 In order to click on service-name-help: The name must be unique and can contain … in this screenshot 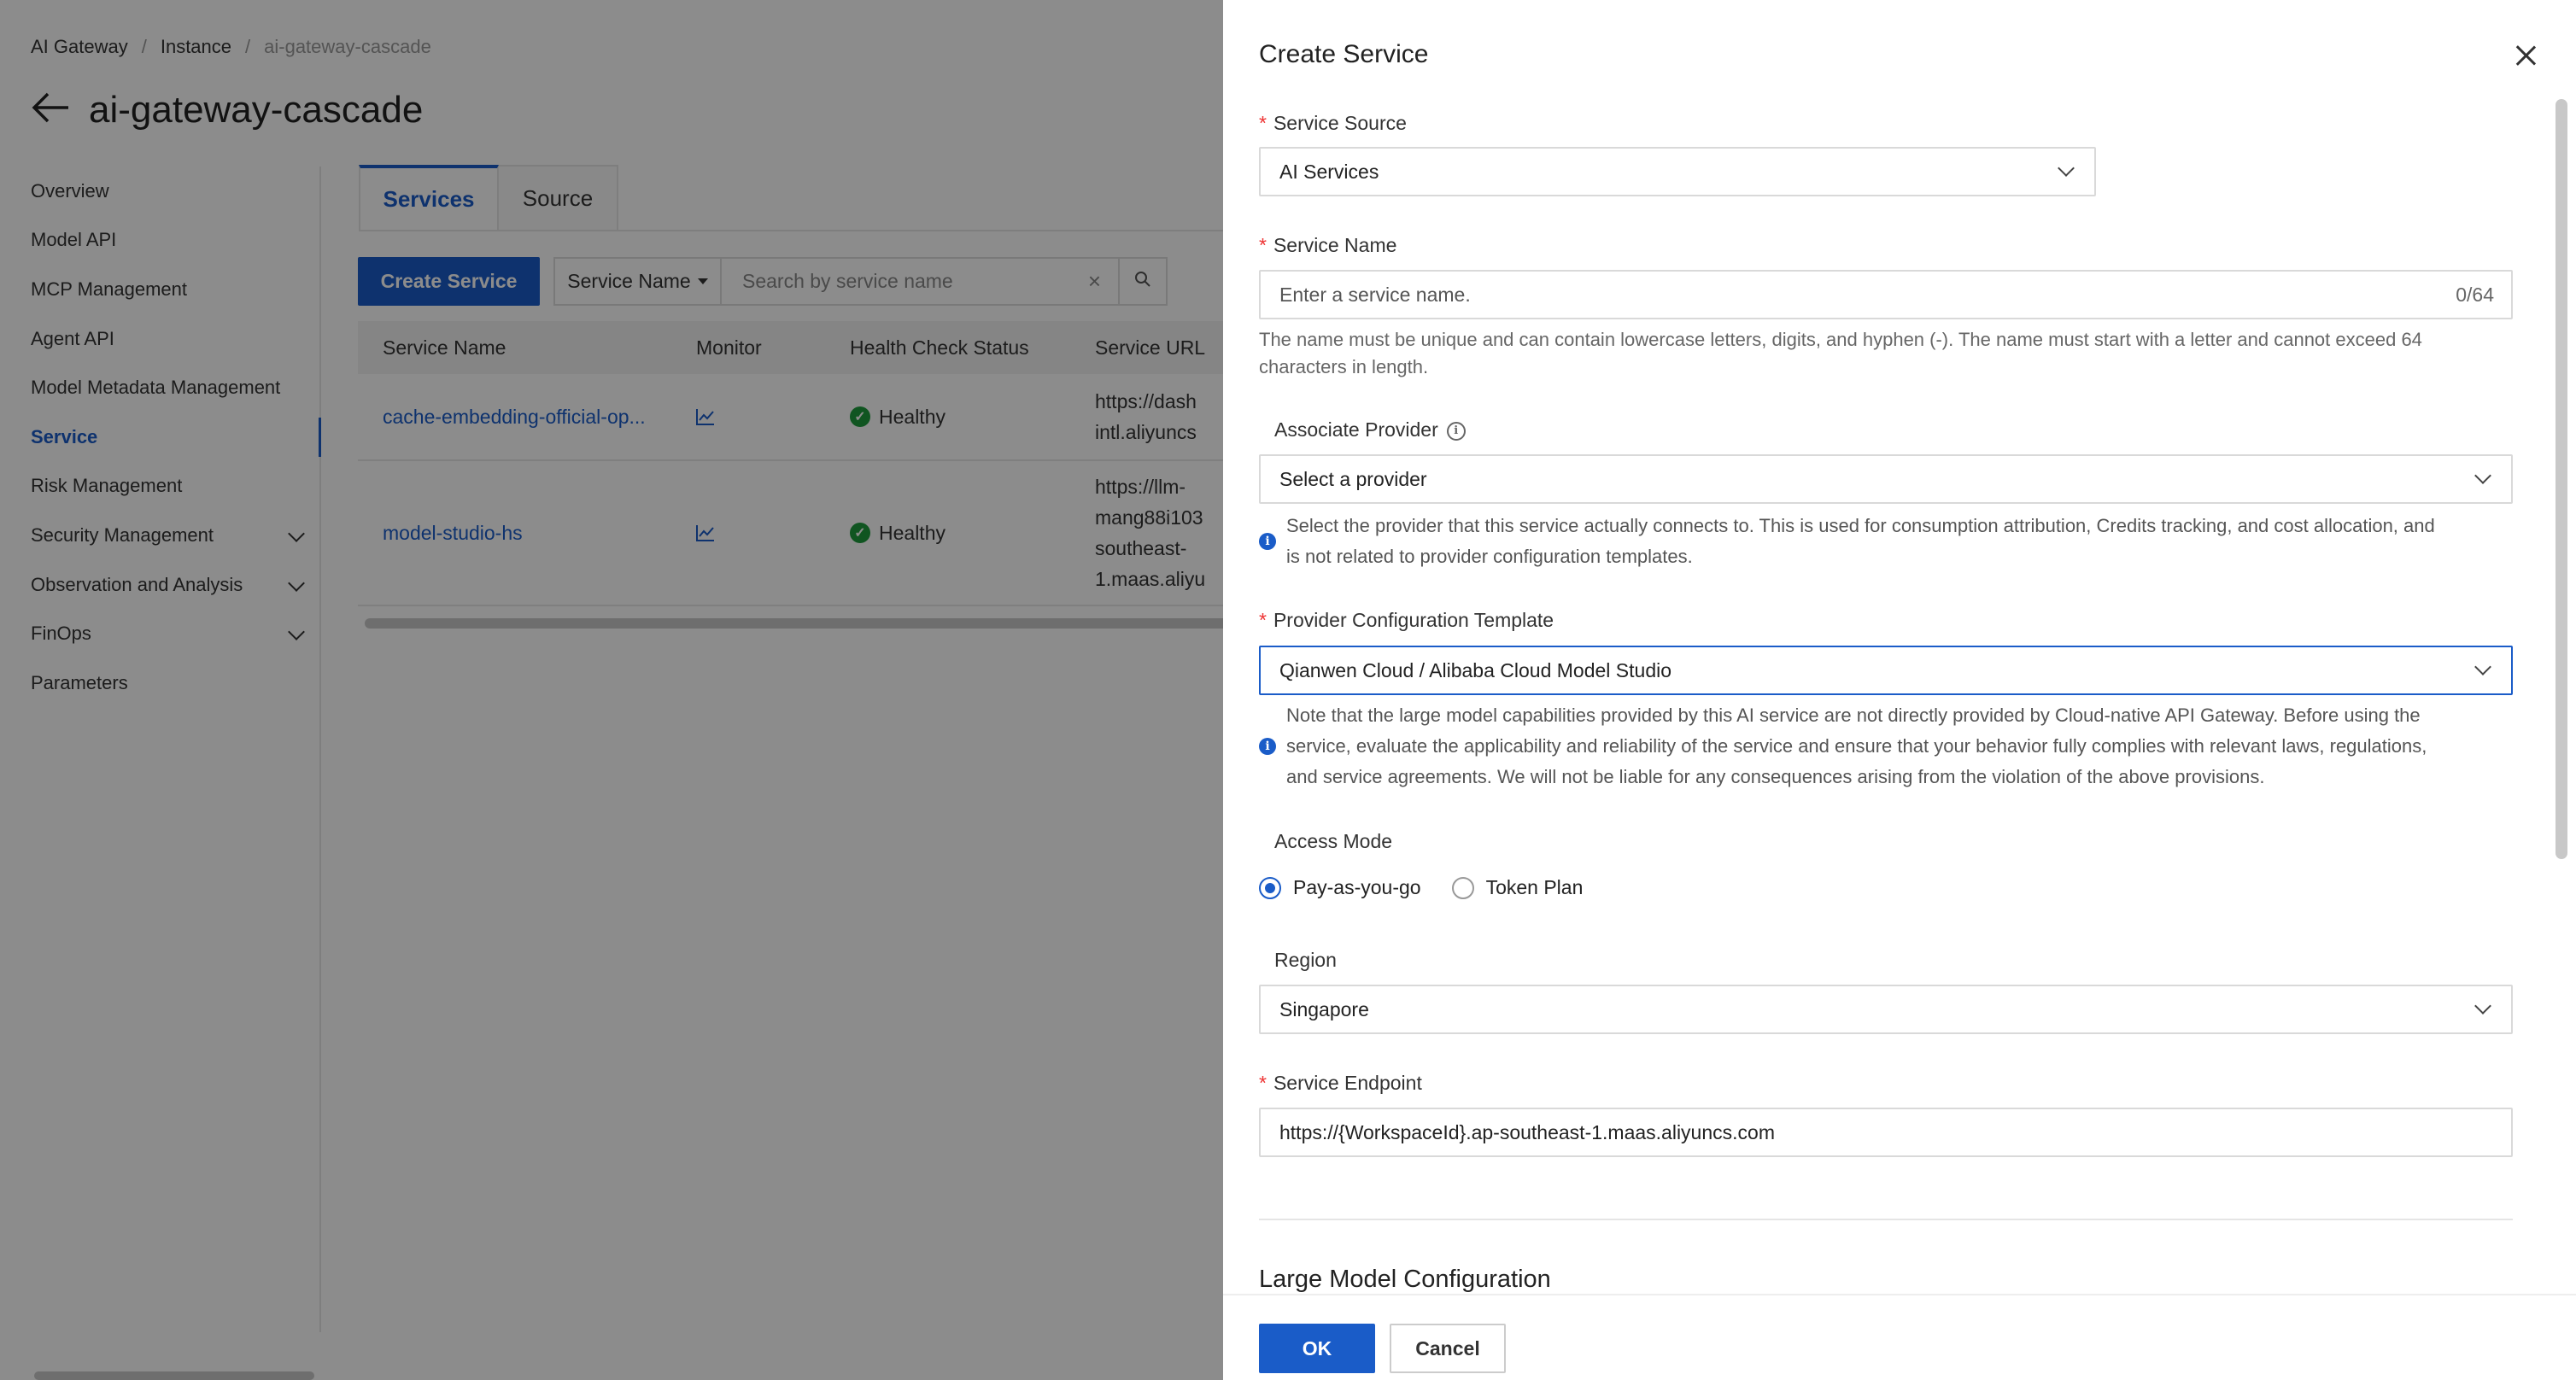, I will do `click(1891, 353)`.